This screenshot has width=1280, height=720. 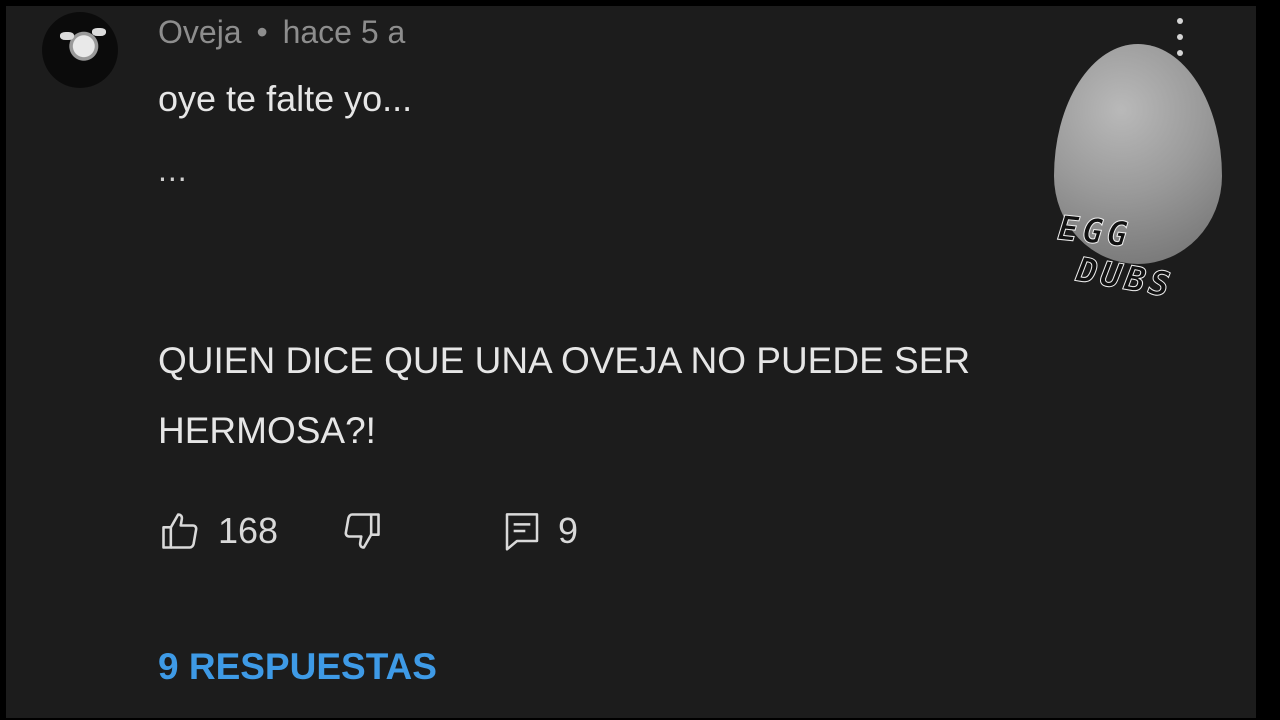 What do you see at coordinates (180, 531) in the screenshot?
I see `thumbs-up-icon` at bounding box center [180, 531].